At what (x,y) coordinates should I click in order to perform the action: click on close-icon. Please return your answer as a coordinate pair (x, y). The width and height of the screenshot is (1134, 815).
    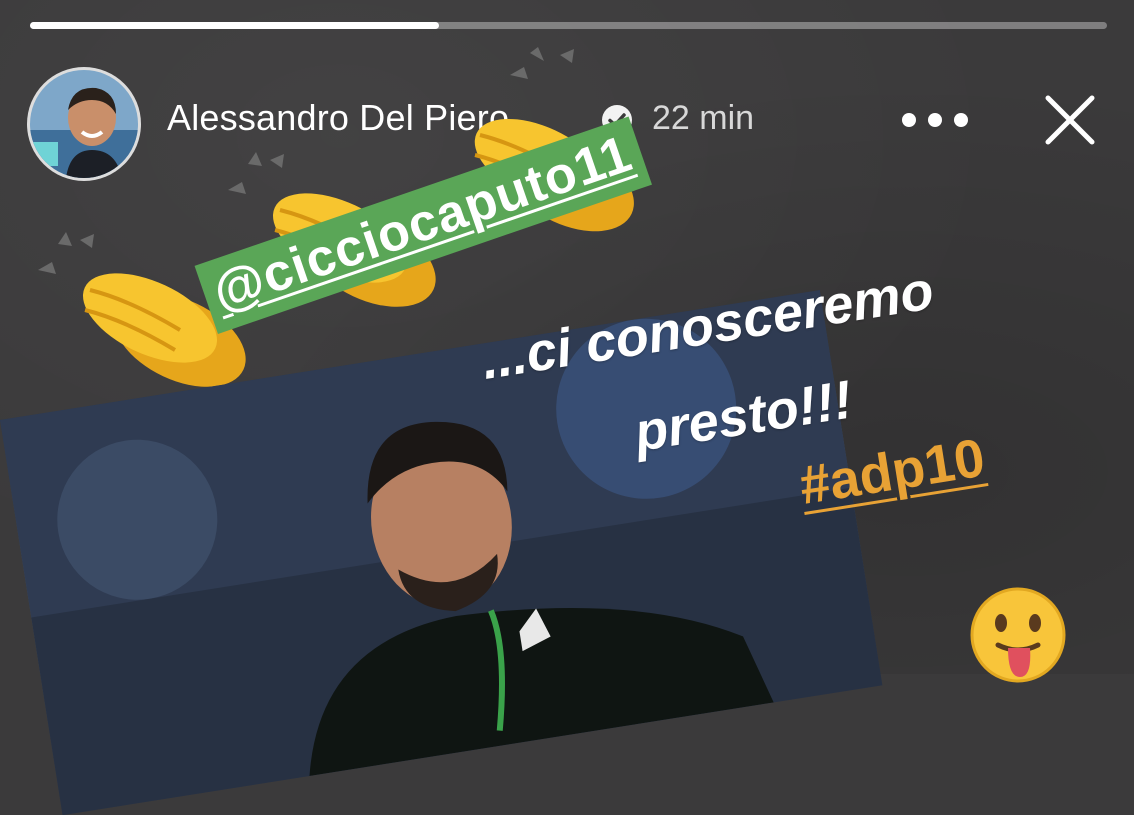
    Looking at the image, I should click on (1070, 120).